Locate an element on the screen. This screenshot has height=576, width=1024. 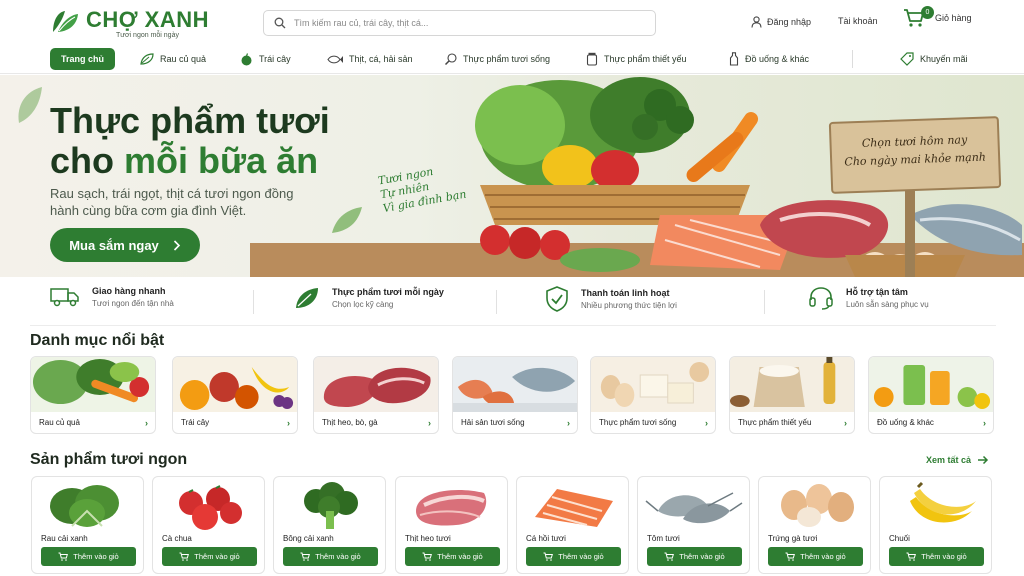
logo: CHỢ XANH Tươi ngon mỗi ngày is located at coordinates (129, 23).